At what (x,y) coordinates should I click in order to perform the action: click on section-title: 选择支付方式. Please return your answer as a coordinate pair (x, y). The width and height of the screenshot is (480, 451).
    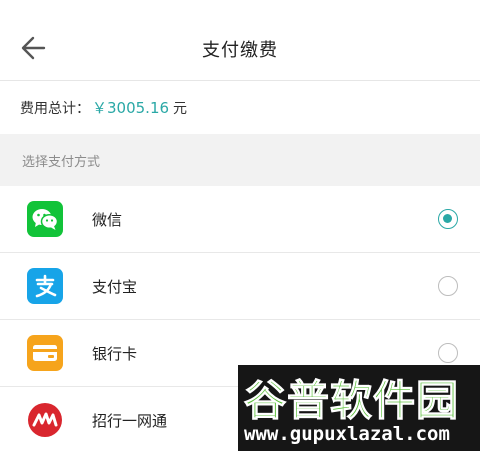
    Looking at the image, I should click on (61, 162).